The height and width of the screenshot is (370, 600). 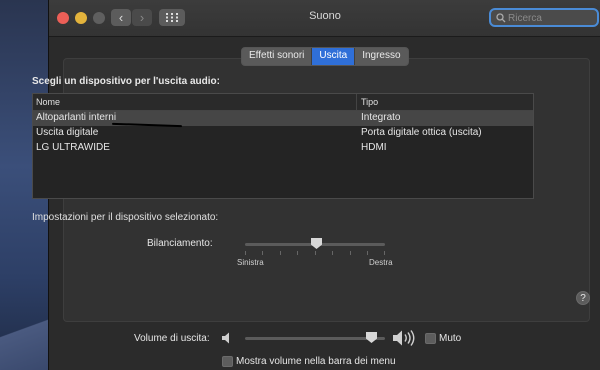 I want to click on speaker-high-icon, so click(x=404, y=338).